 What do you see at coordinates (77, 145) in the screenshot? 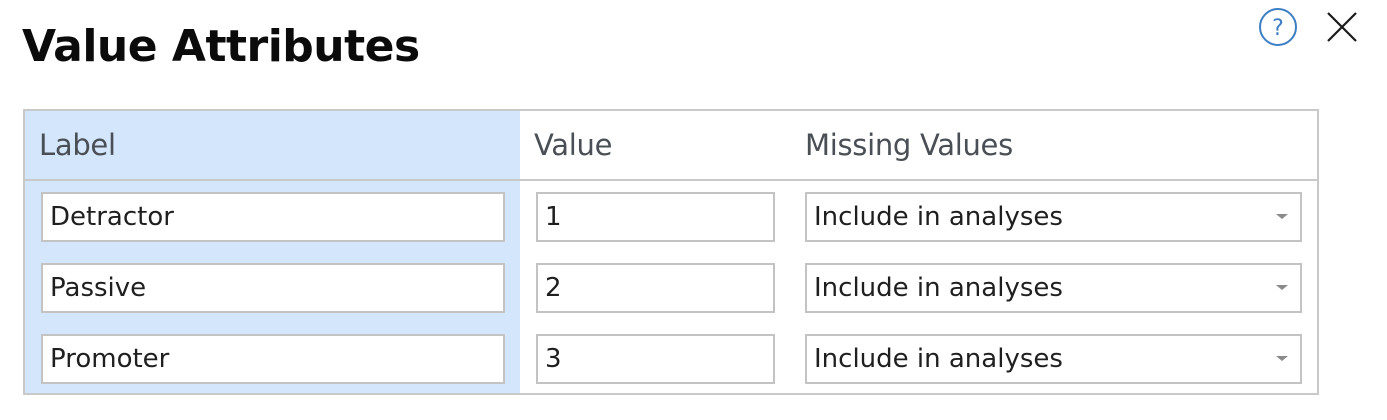
I see `column-header-label: Label` at bounding box center [77, 145].